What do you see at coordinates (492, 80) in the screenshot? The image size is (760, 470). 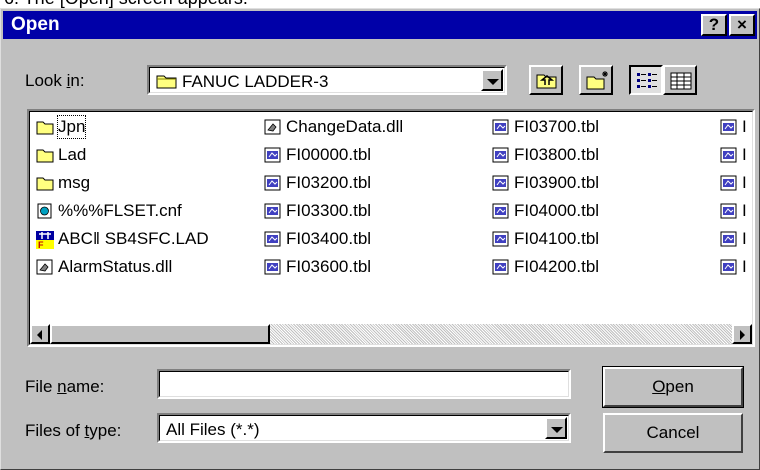 I see `look-in-dropdown-arrow` at bounding box center [492, 80].